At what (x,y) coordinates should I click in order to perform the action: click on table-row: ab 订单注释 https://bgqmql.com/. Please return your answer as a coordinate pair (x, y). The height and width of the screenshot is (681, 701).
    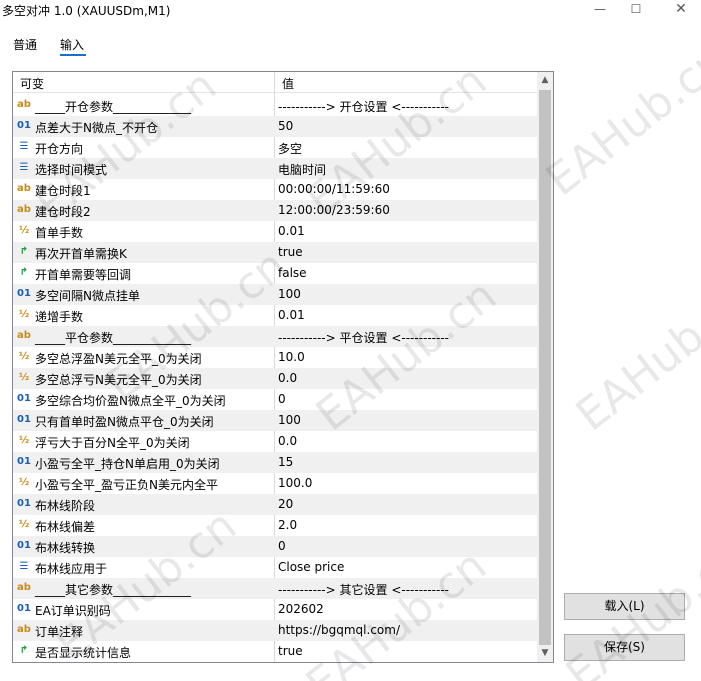
    Looking at the image, I should click on (275, 630).